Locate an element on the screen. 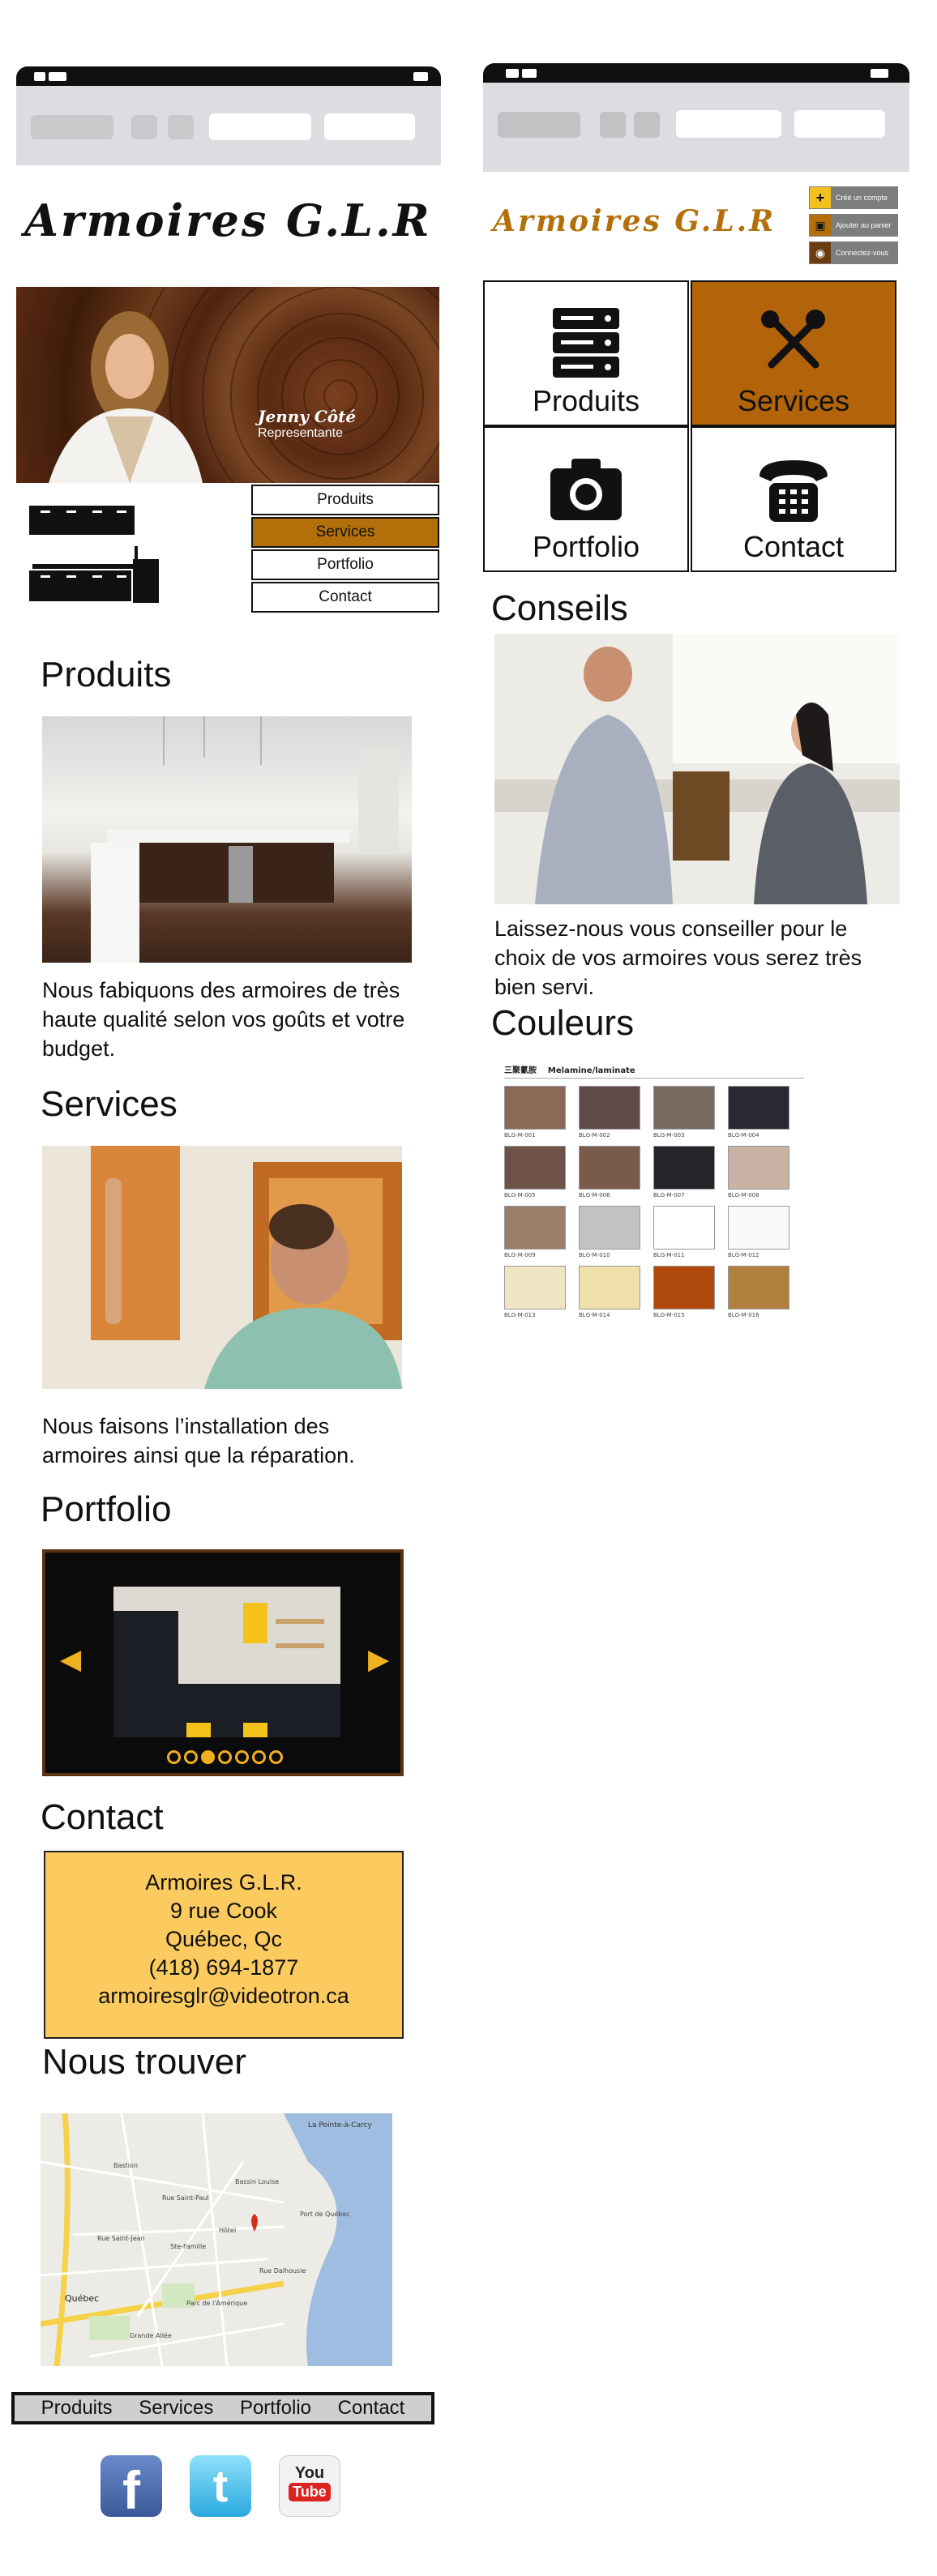 This screenshot has height=2576, width=937. tile-produits: Produits is located at coordinates (586, 353).